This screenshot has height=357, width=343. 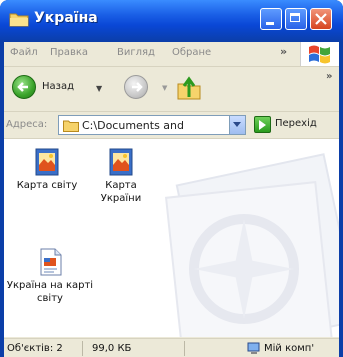 What do you see at coordinates (283, 51) in the screenshot?
I see `menu-overflow-chevron: »` at bounding box center [283, 51].